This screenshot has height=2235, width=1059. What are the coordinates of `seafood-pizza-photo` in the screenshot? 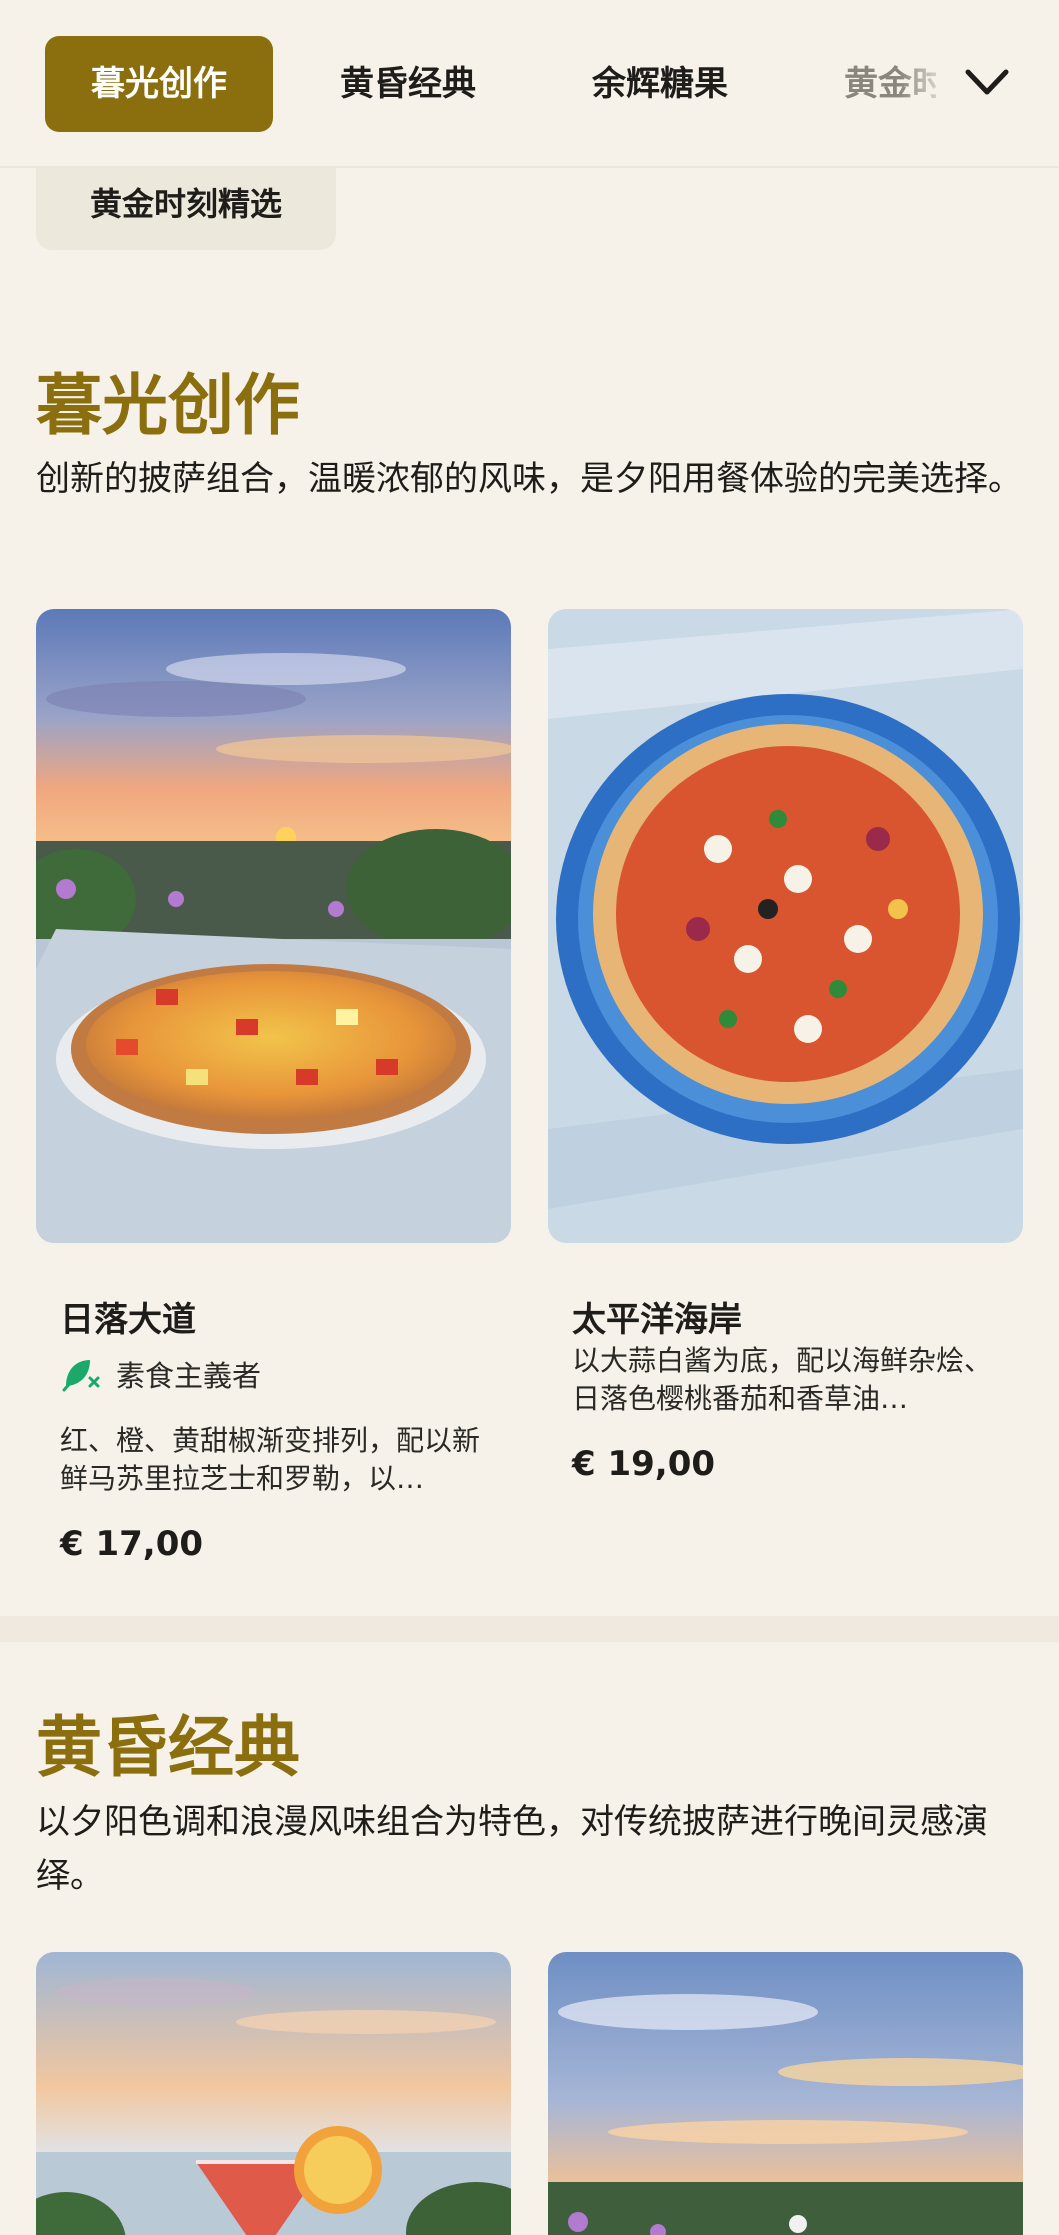 It's located at (785, 926).